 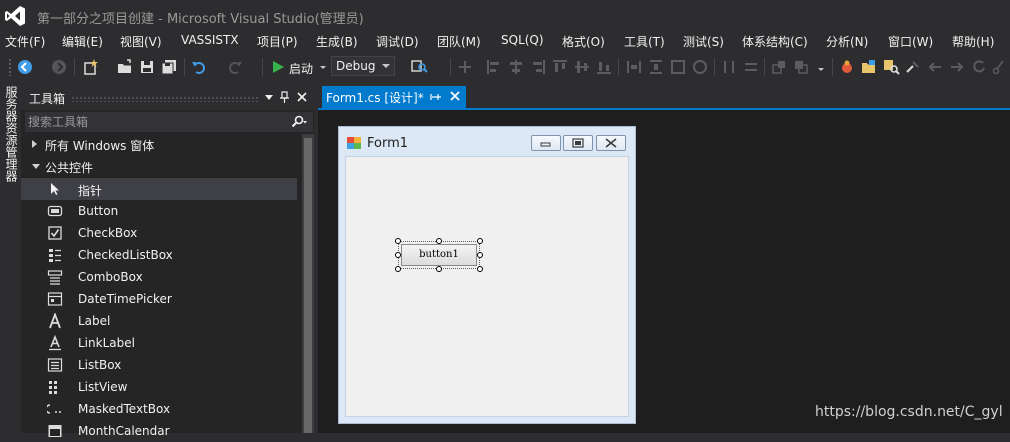 What do you see at coordinates (397, 41) in the screenshot?
I see `menu-debug: 调试(D)` at bounding box center [397, 41].